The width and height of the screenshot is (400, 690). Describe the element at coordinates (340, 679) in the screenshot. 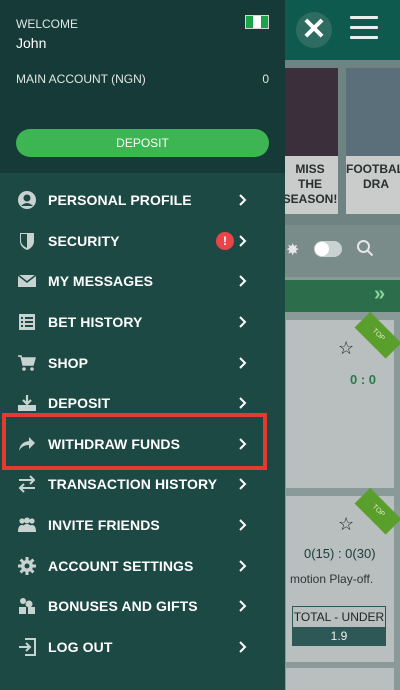

I see `event-card` at that location.